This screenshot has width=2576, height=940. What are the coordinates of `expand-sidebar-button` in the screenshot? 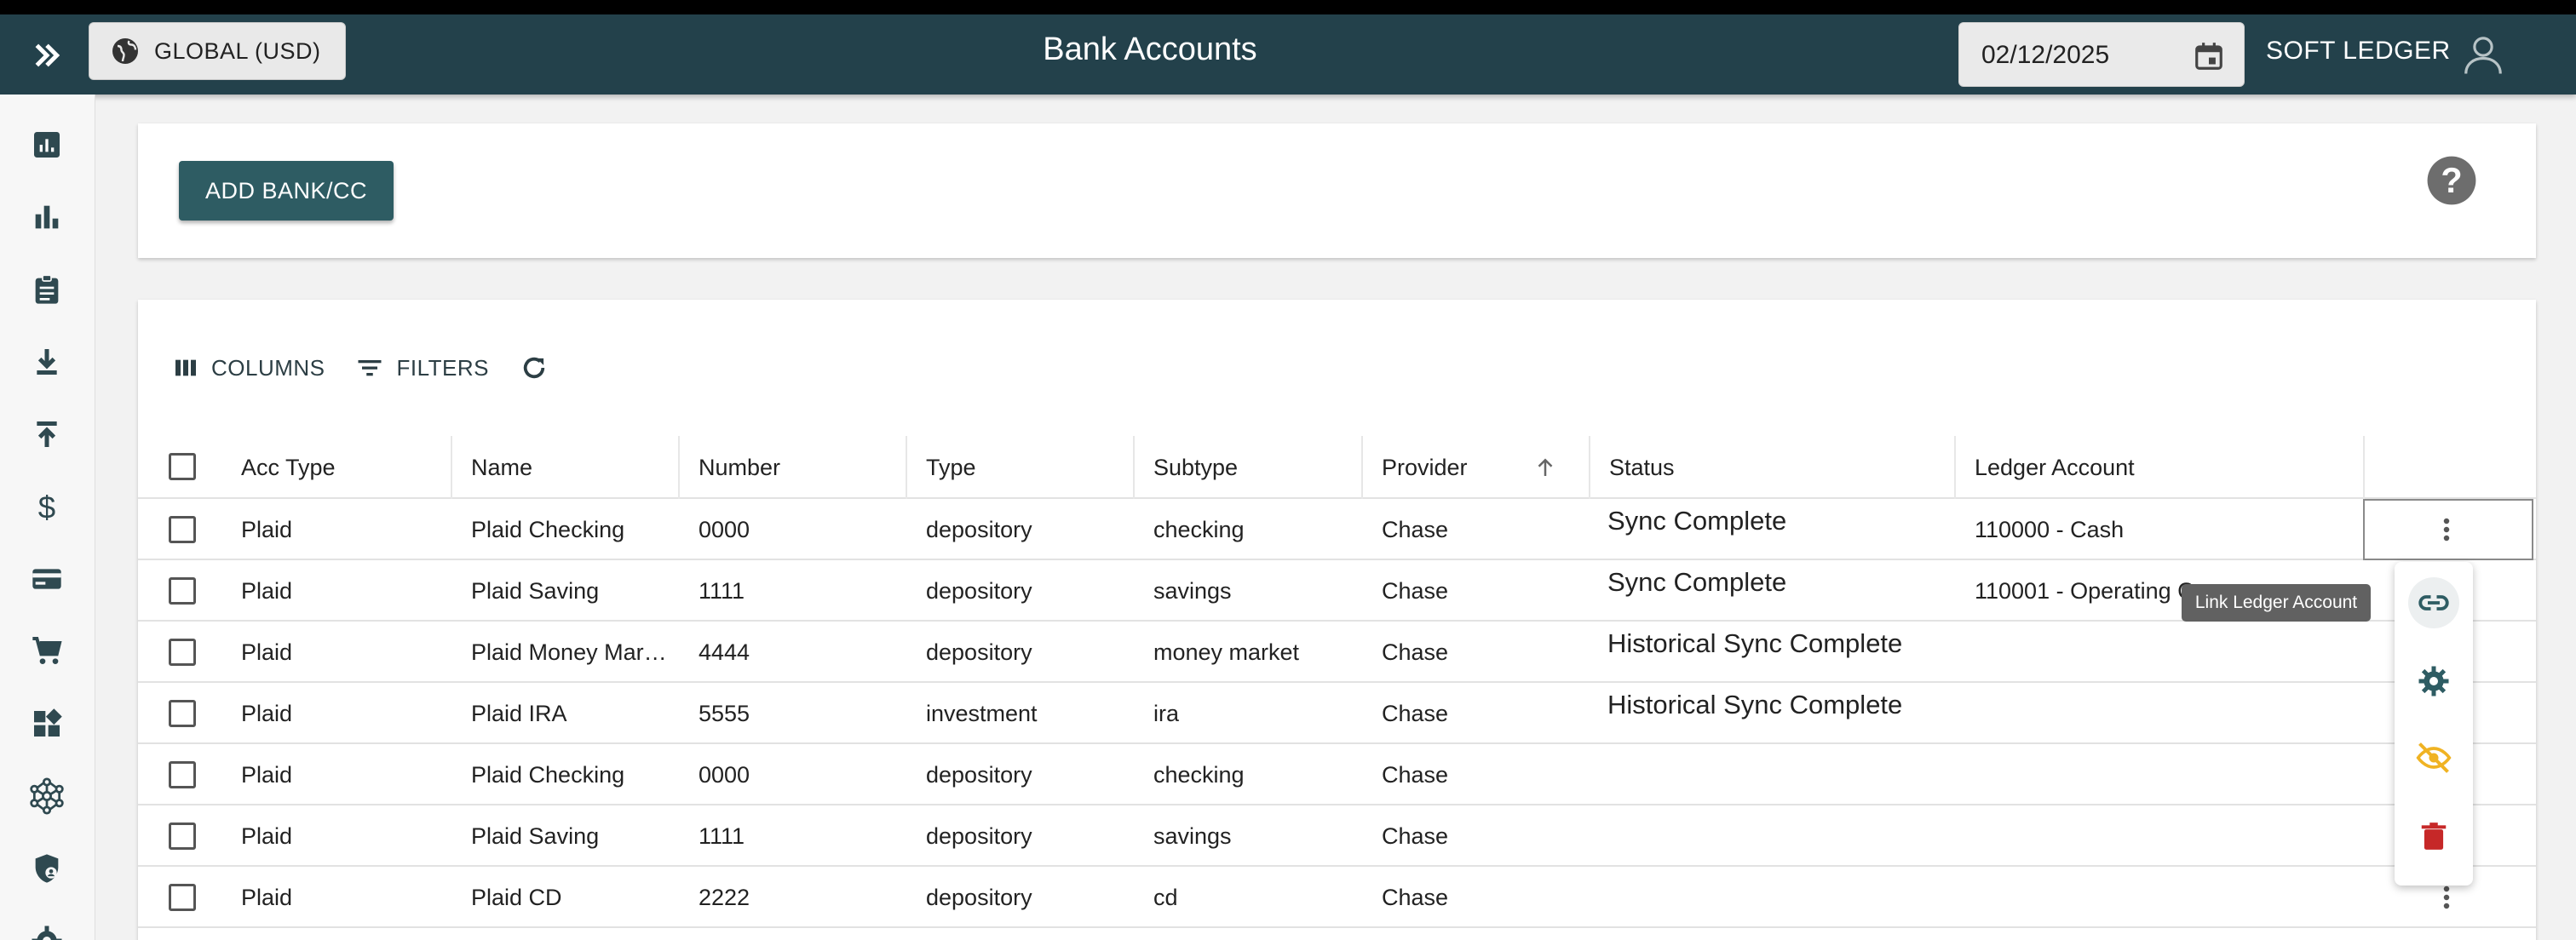 It's located at (47, 55).